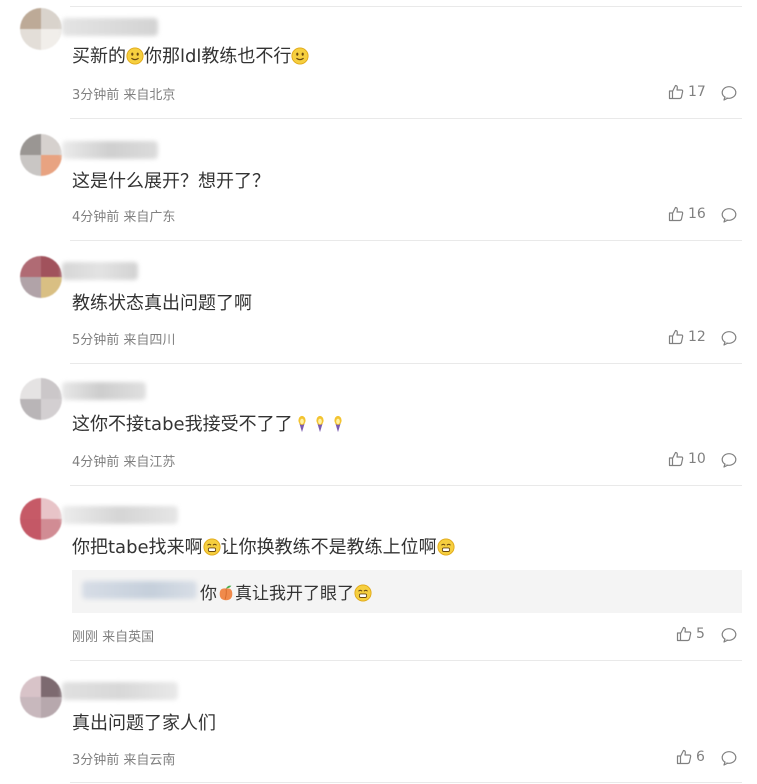  Describe the element at coordinates (128, 637) in the screenshot. I see `location: 来自英国` at that location.